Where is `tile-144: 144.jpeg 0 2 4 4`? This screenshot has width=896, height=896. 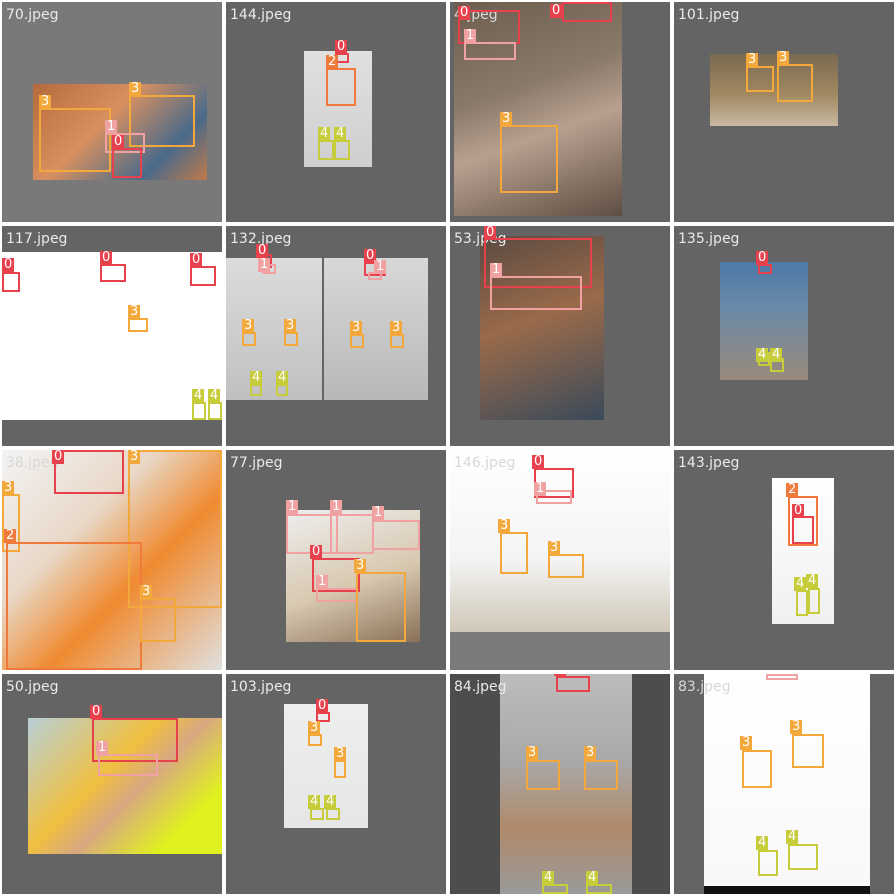
tile-144: 144.jpeg 0 2 4 4 is located at coordinates (336, 112).